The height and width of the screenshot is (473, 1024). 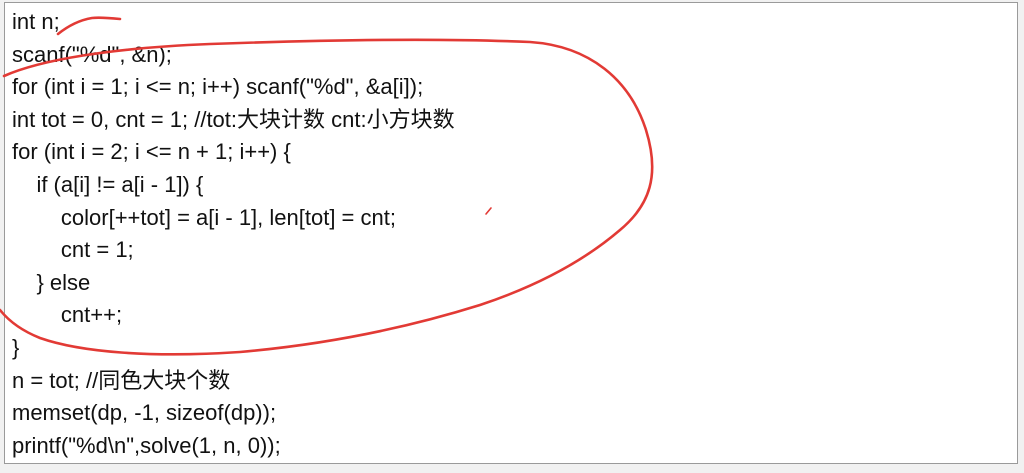 I want to click on code-line: color[++tot] = a[i - 1], len[tot] = cnt;, so click(x=204, y=217).